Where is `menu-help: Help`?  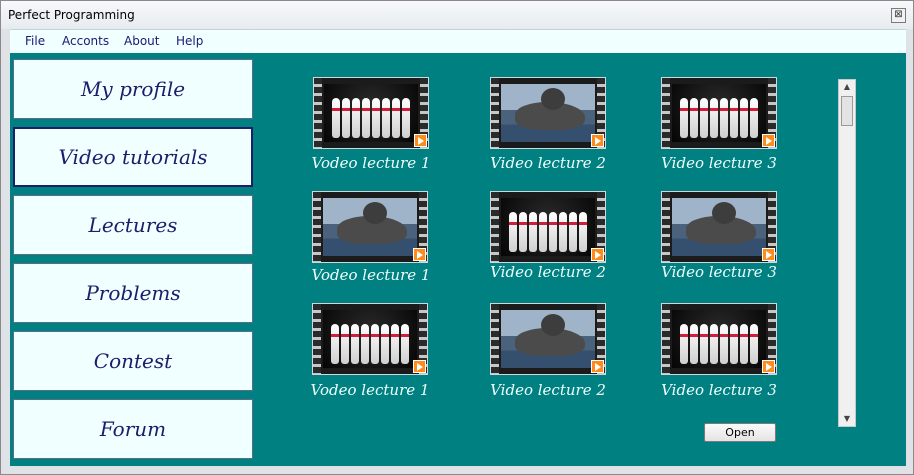
menu-help: Help is located at coordinates (189, 41).